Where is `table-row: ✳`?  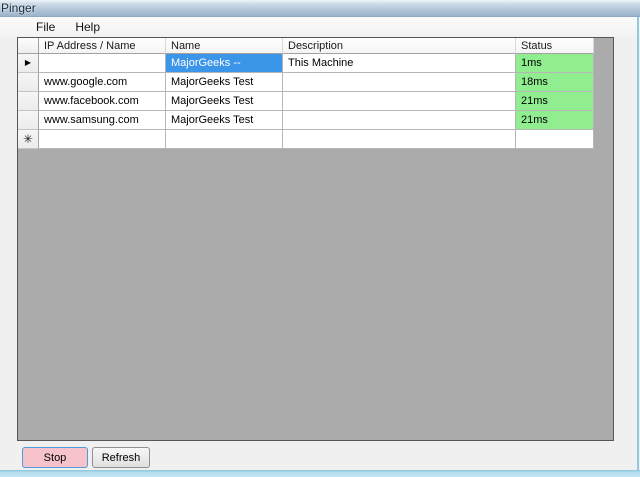
table-row: ✳ is located at coordinates (315, 139).